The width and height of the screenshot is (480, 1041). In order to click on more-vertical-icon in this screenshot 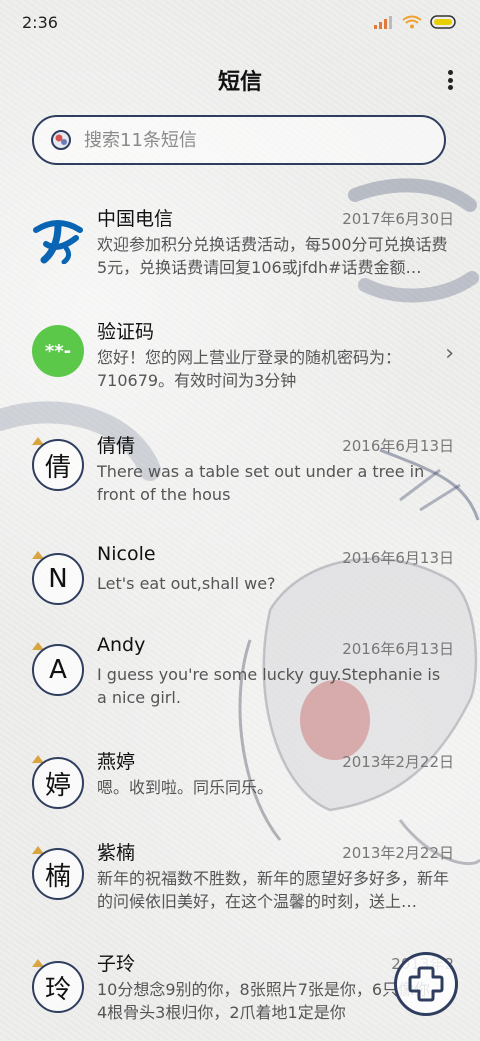, I will do `click(450, 72)`.